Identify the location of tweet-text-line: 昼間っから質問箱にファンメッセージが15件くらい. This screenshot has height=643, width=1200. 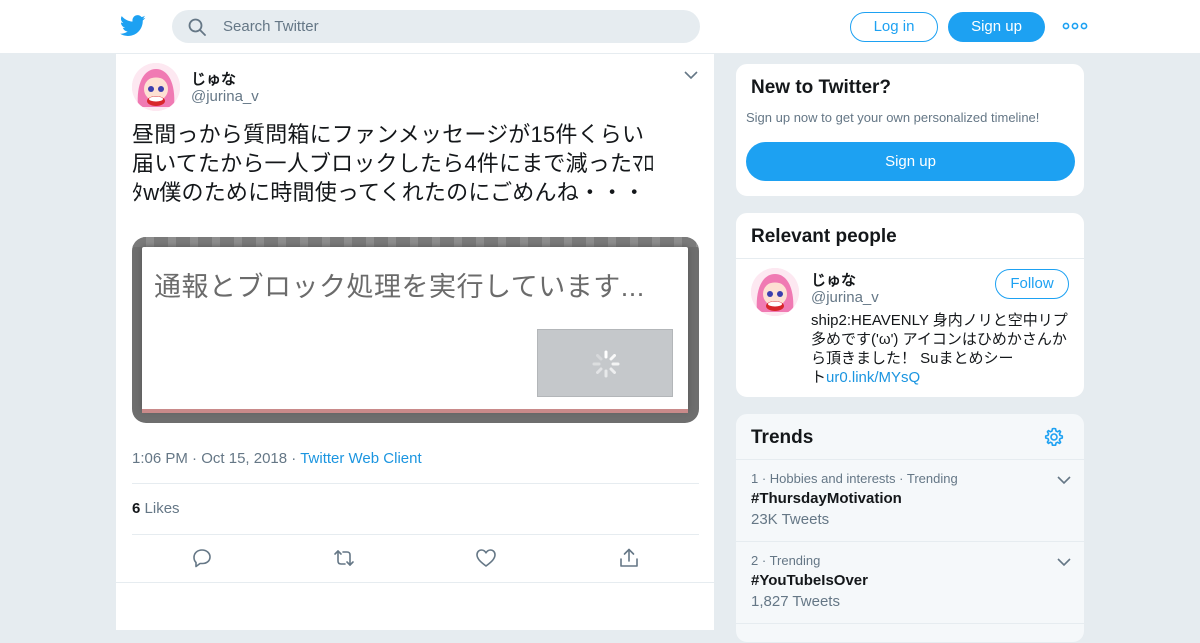
(388, 134).